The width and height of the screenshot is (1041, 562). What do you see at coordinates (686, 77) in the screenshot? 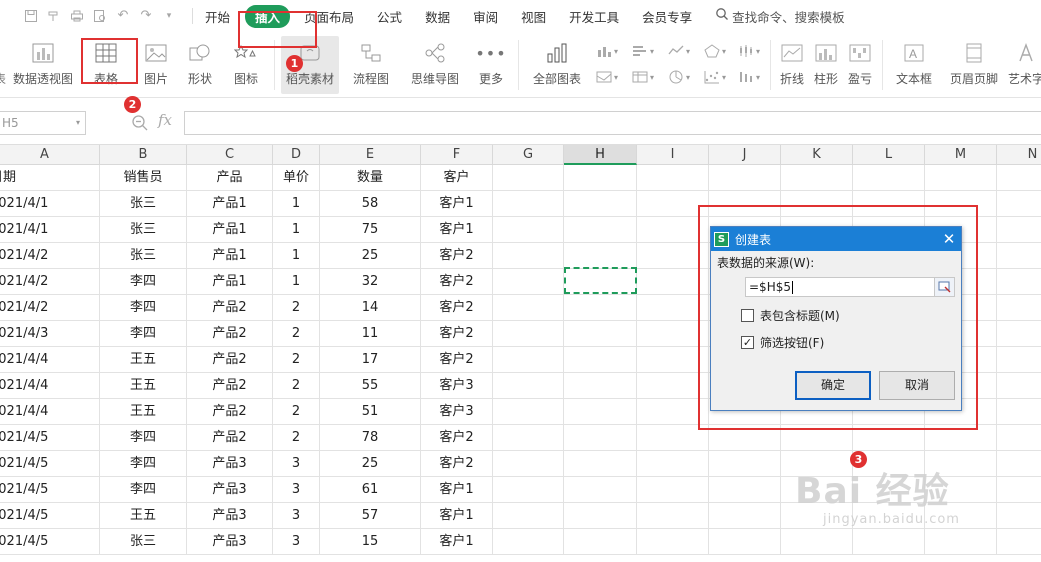
I see `pie-chart-dropdown: ▾` at bounding box center [686, 77].